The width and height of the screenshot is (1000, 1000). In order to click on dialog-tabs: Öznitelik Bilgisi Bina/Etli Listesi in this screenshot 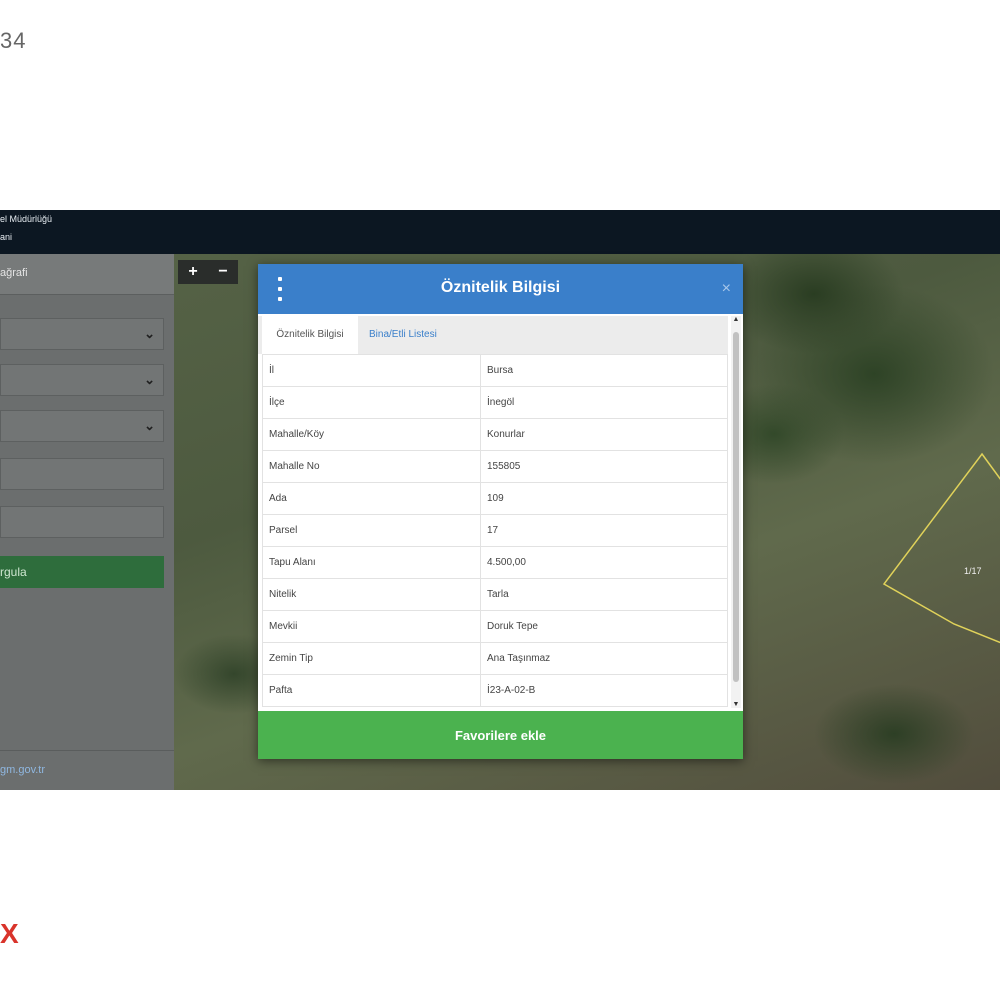, I will do `click(493, 335)`.